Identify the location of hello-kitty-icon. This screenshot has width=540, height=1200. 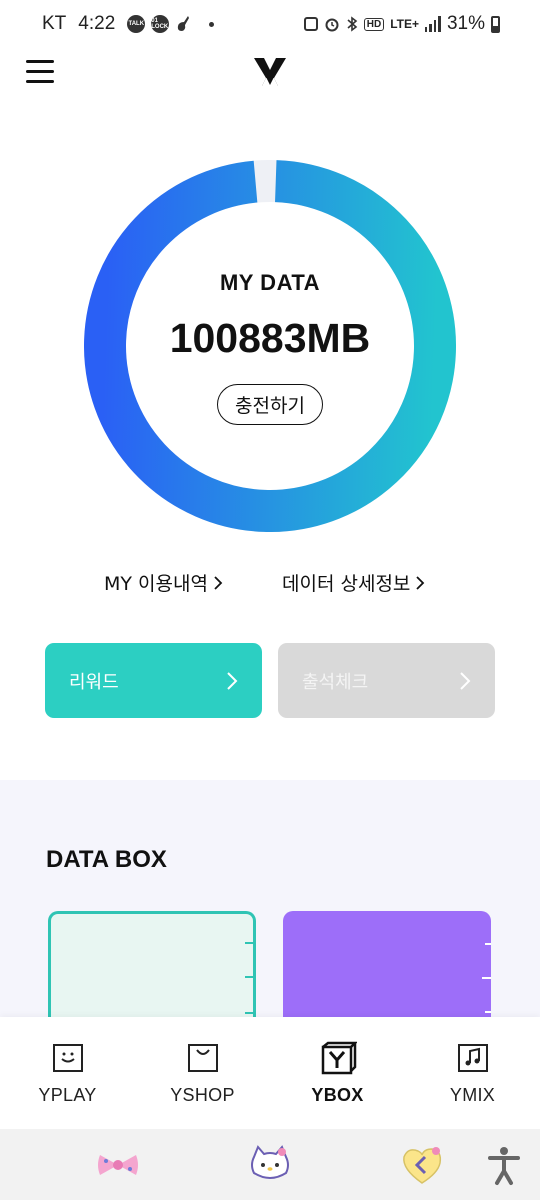
(270, 1165).